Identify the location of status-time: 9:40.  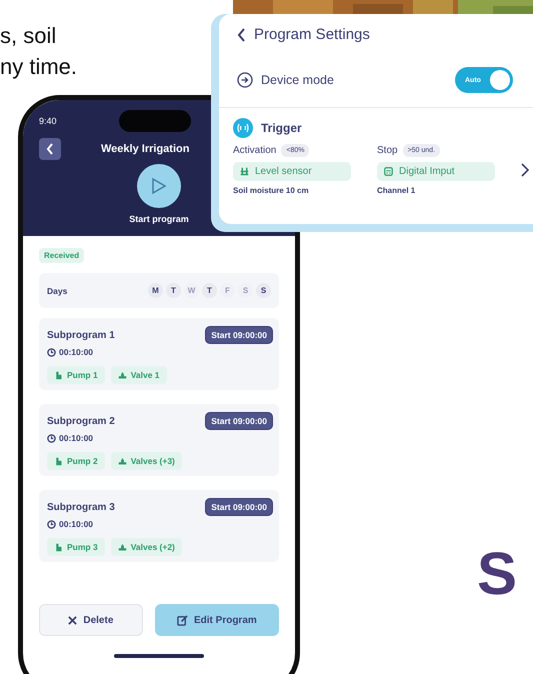
(48, 121).